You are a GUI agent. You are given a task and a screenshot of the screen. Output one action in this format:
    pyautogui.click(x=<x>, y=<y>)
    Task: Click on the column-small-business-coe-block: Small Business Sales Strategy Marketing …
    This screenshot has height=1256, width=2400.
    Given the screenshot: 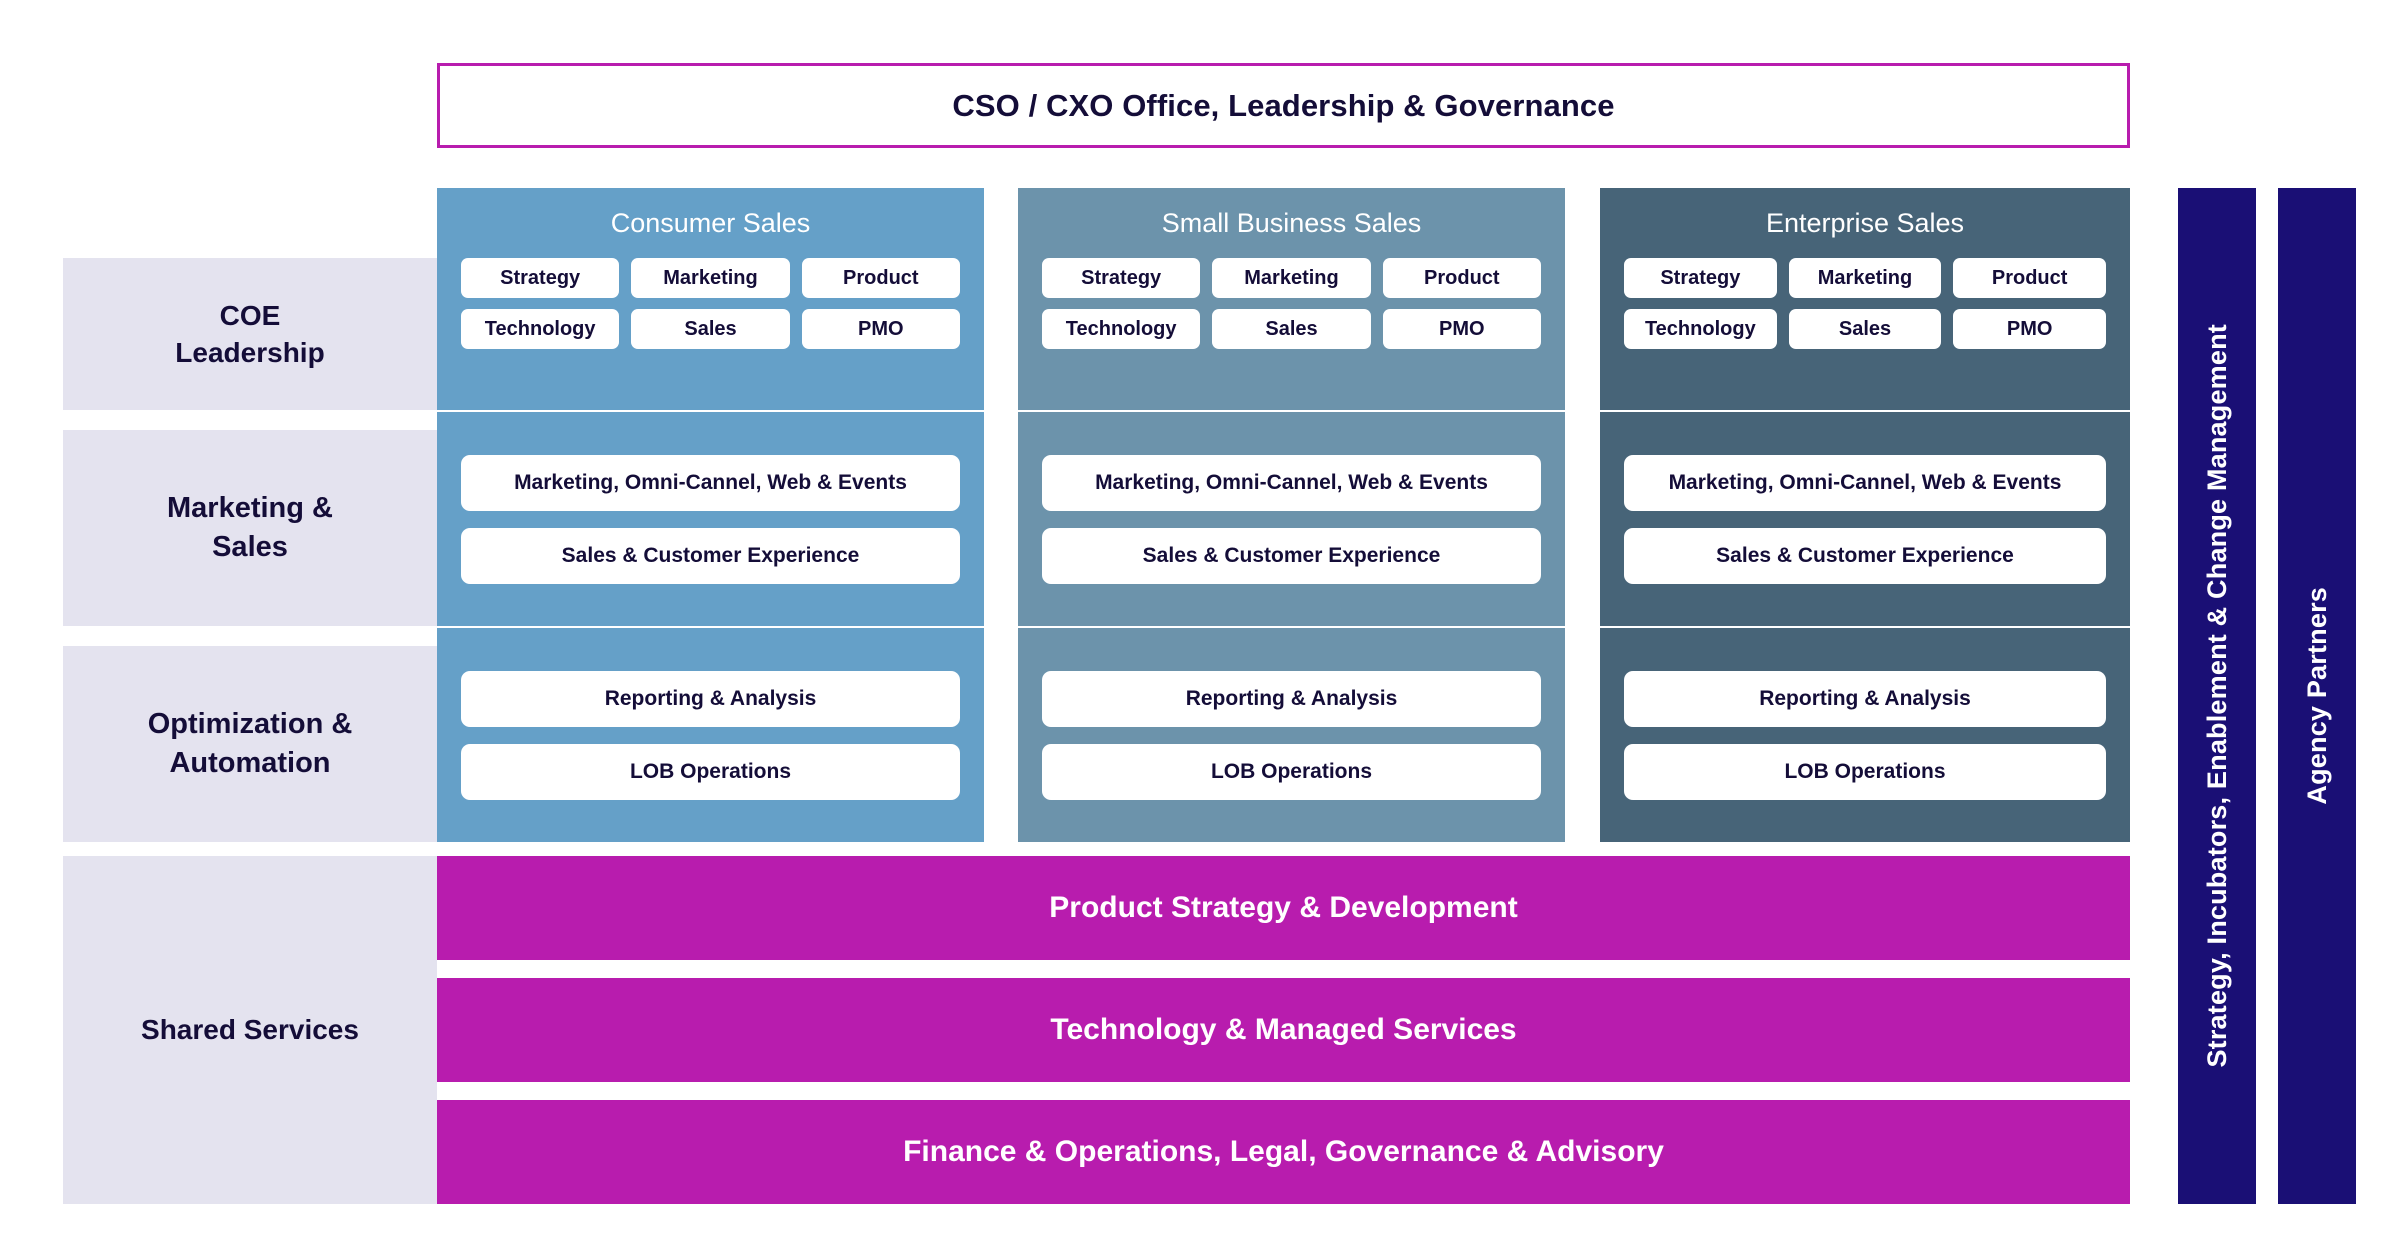 What is the action you would take?
    pyautogui.click(x=1291, y=299)
    